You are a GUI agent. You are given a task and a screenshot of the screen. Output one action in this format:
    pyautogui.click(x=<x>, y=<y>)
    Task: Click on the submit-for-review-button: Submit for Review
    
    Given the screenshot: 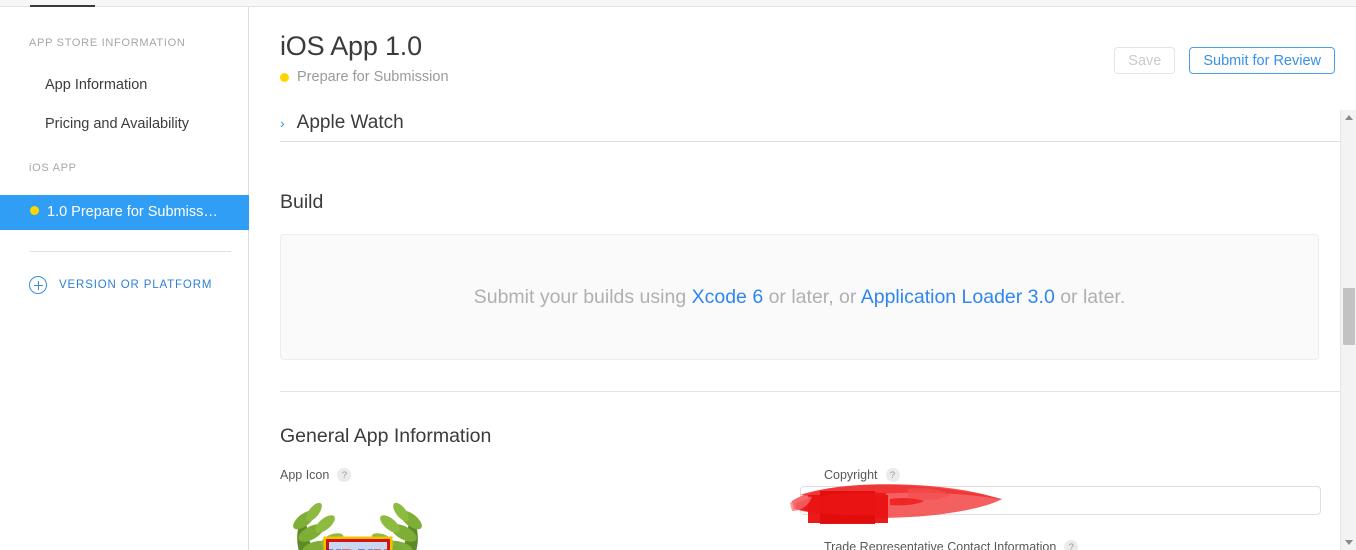 What is the action you would take?
    pyautogui.click(x=1262, y=60)
    